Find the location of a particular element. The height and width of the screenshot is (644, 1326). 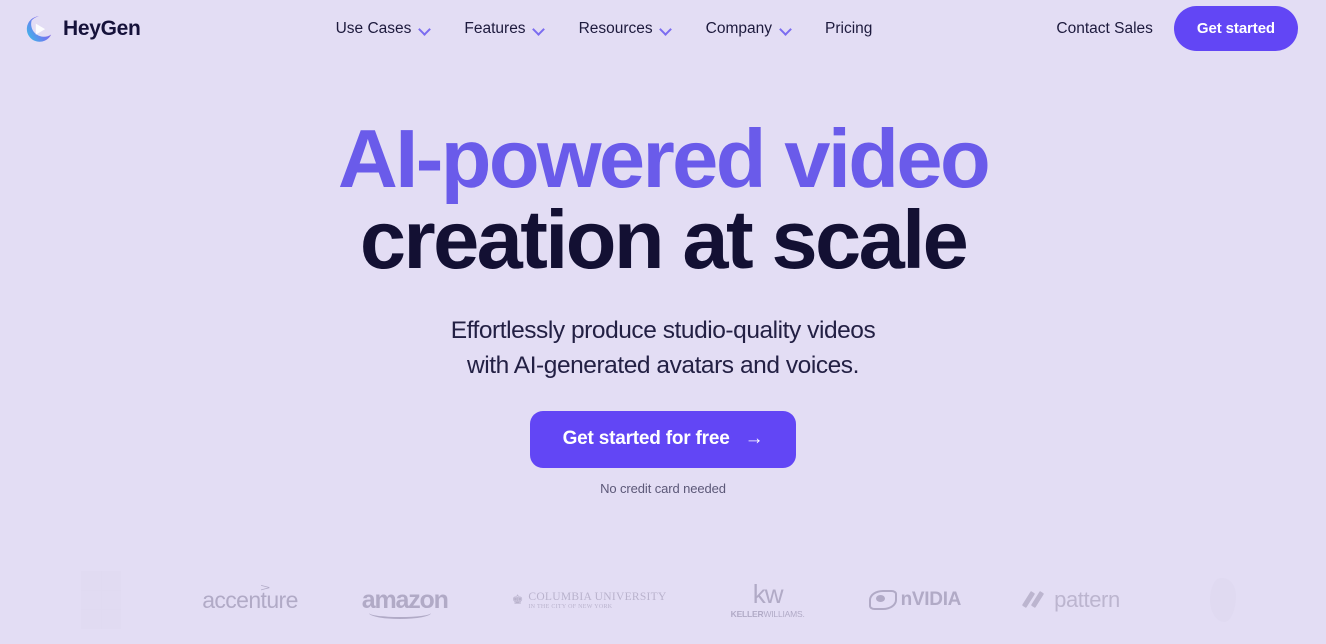

brand-name: HeyGen is located at coordinates (102, 28).